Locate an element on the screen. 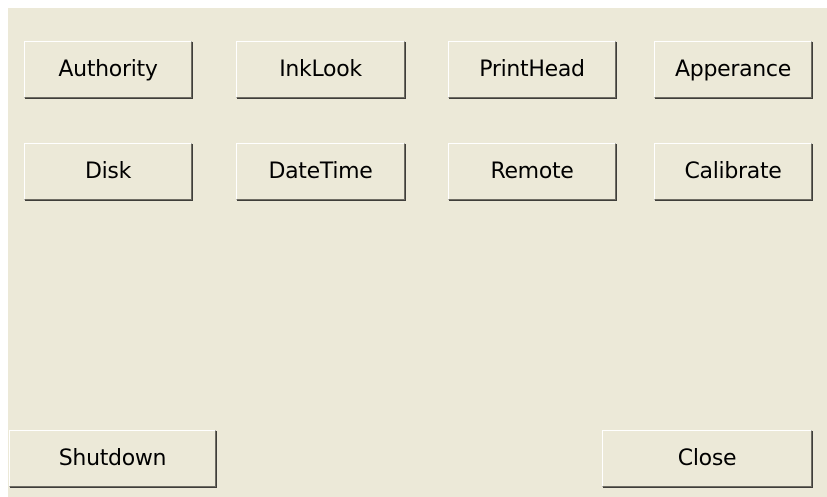  close-button: Close is located at coordinates (707, 458).